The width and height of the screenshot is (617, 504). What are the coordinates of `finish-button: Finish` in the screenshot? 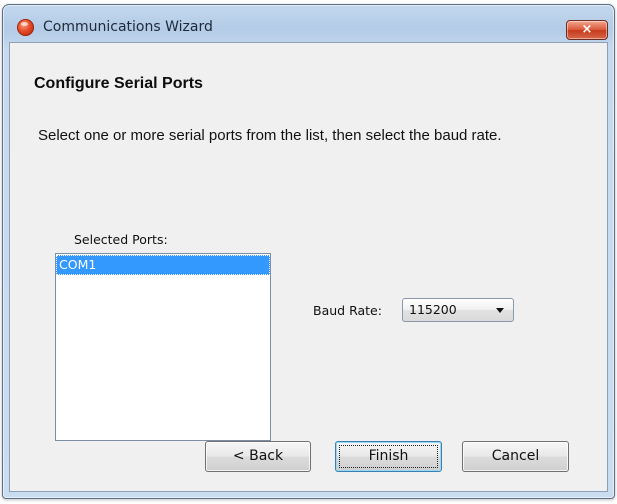 It's located at (388, 456).